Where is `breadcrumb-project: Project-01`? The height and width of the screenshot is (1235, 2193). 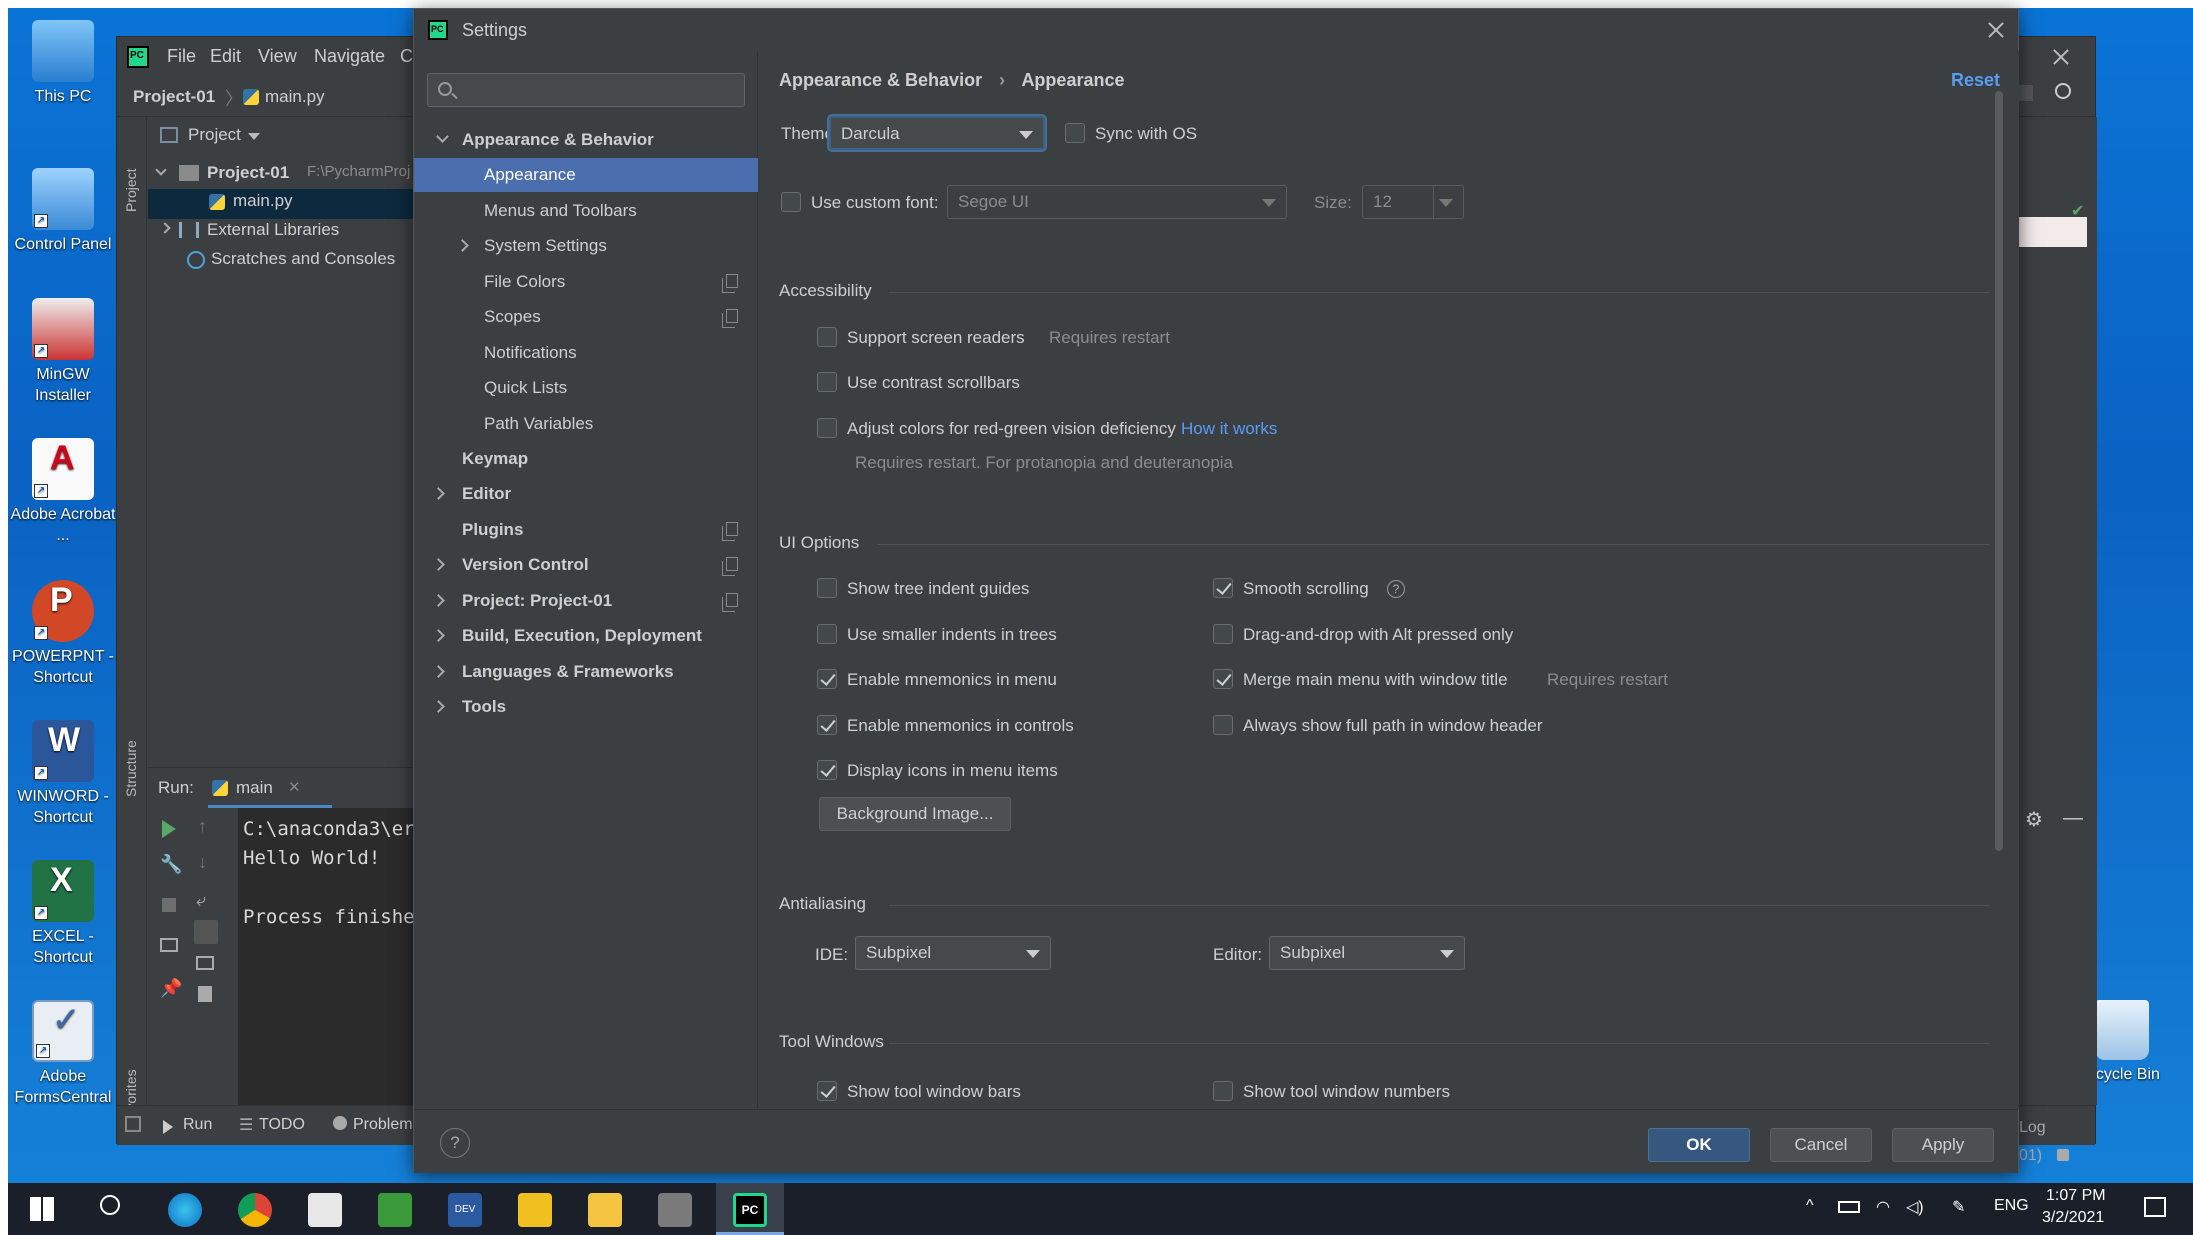
breadcrumb-project: Project-01 is located at coordinates (174, 97).